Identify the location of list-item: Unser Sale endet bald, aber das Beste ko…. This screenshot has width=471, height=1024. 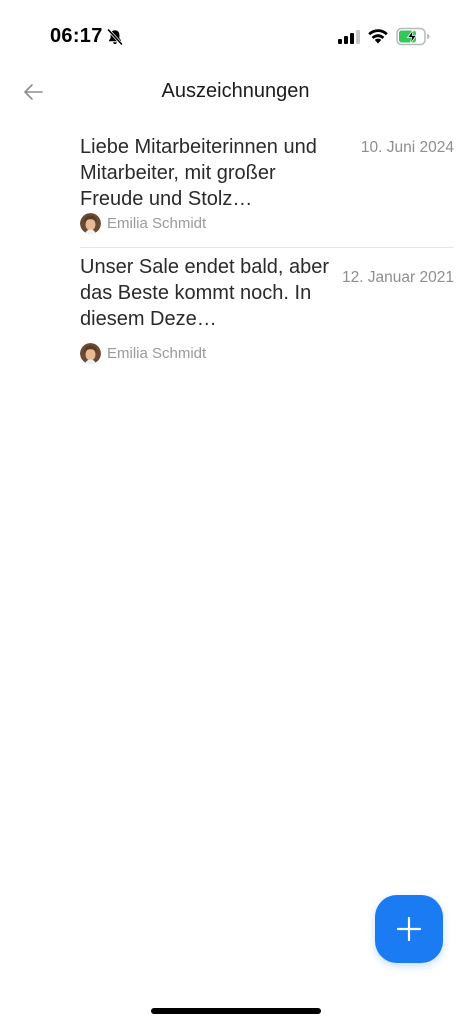
(267, 313).